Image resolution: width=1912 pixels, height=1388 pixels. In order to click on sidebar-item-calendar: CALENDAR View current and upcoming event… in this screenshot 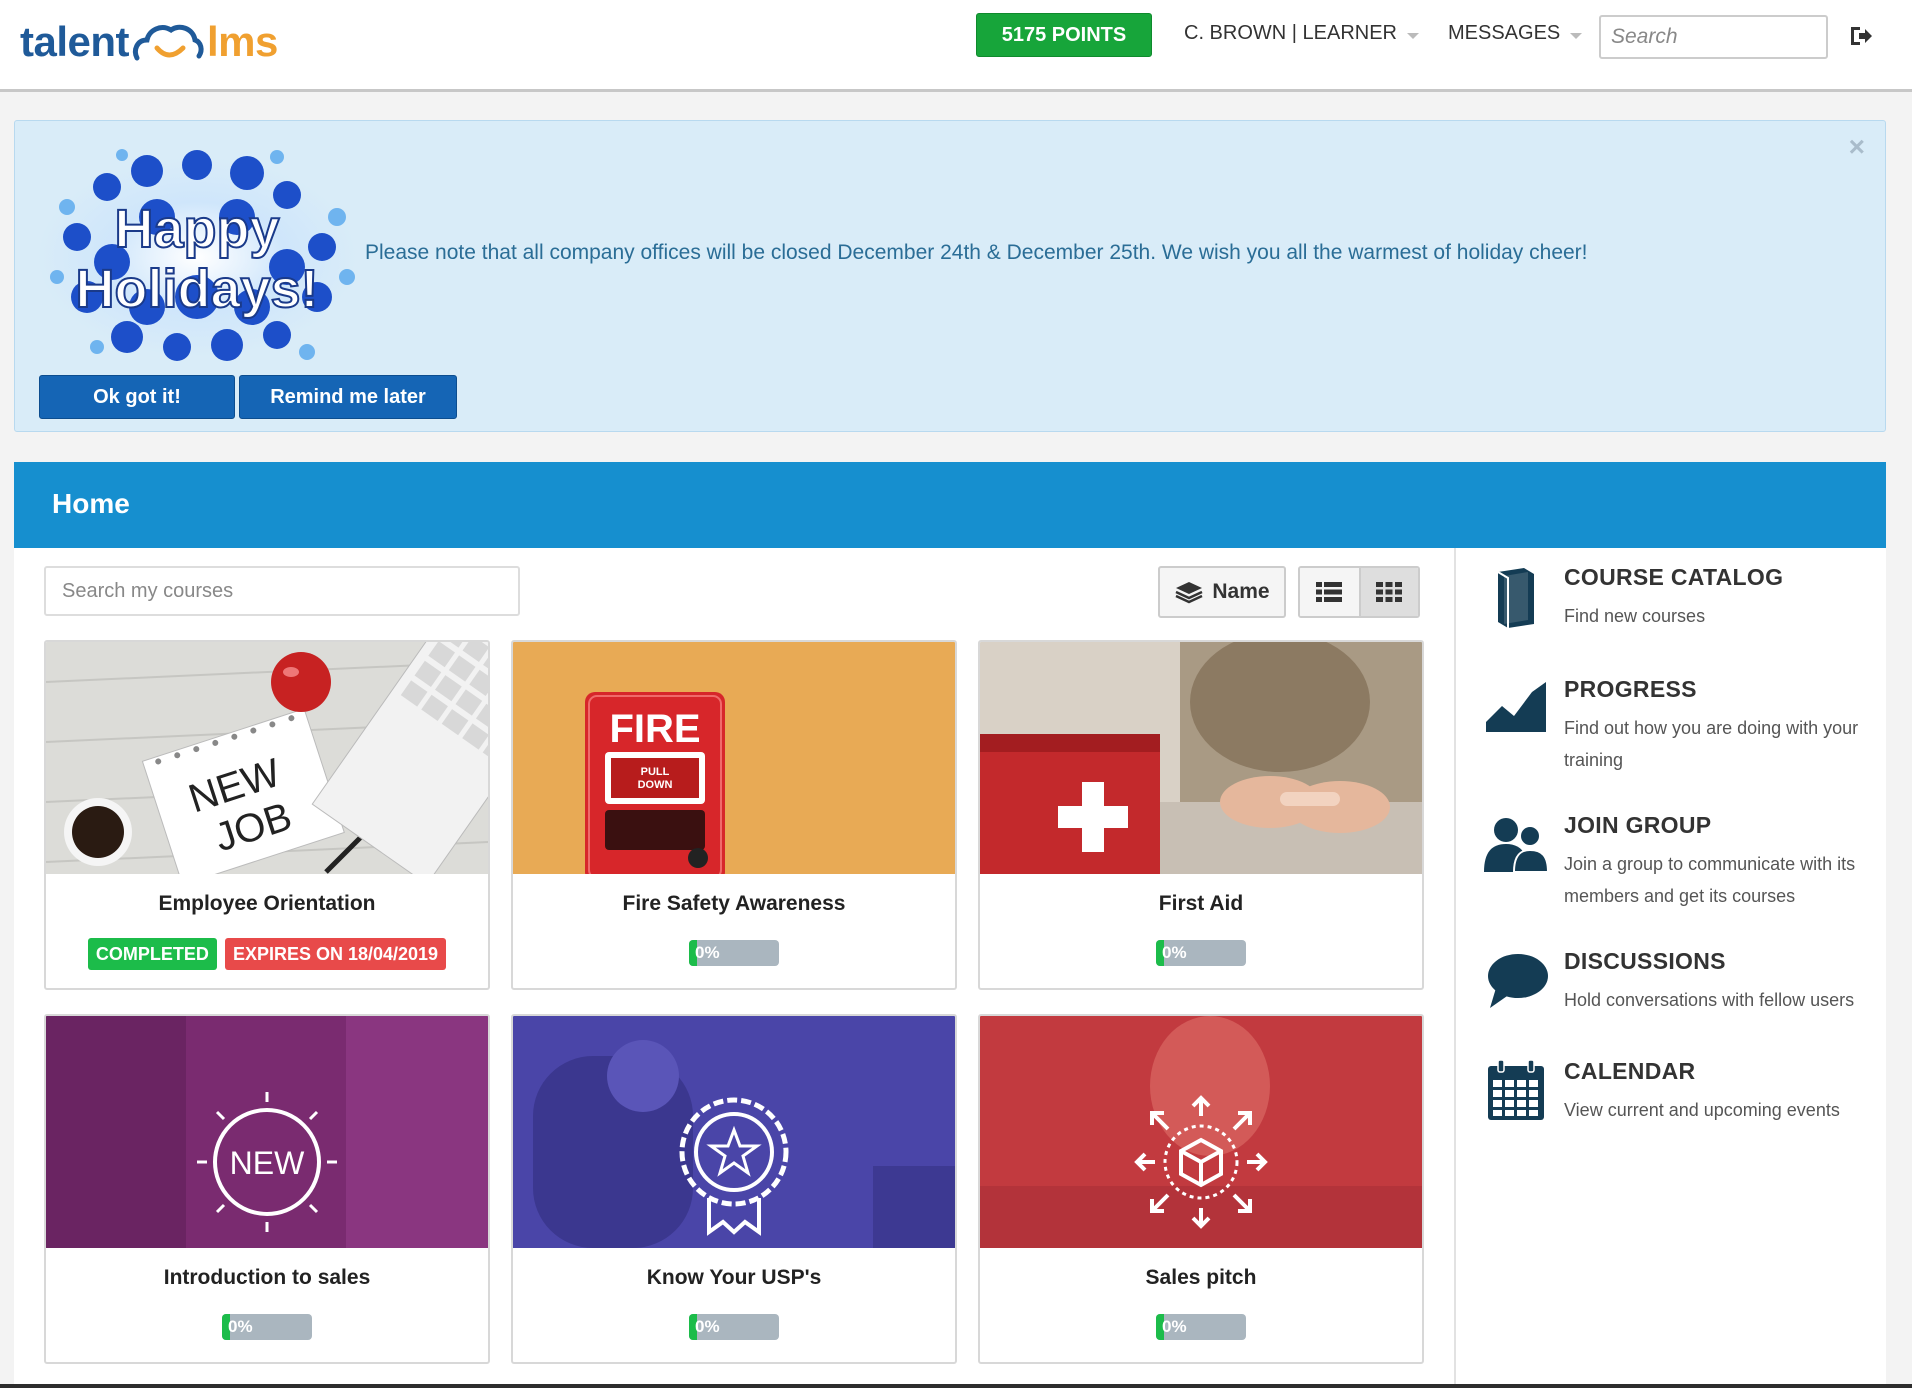, I will do `click(1684, 1103)`.